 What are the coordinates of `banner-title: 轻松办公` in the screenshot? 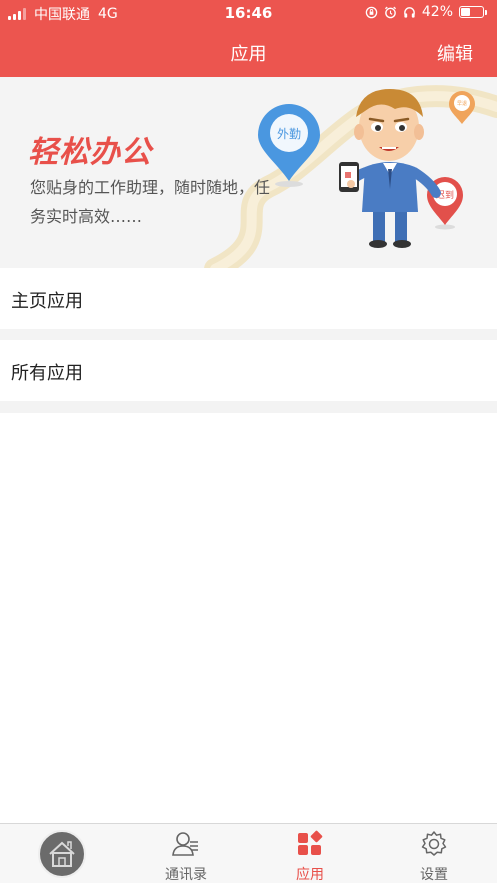 It's located at (90, 152).